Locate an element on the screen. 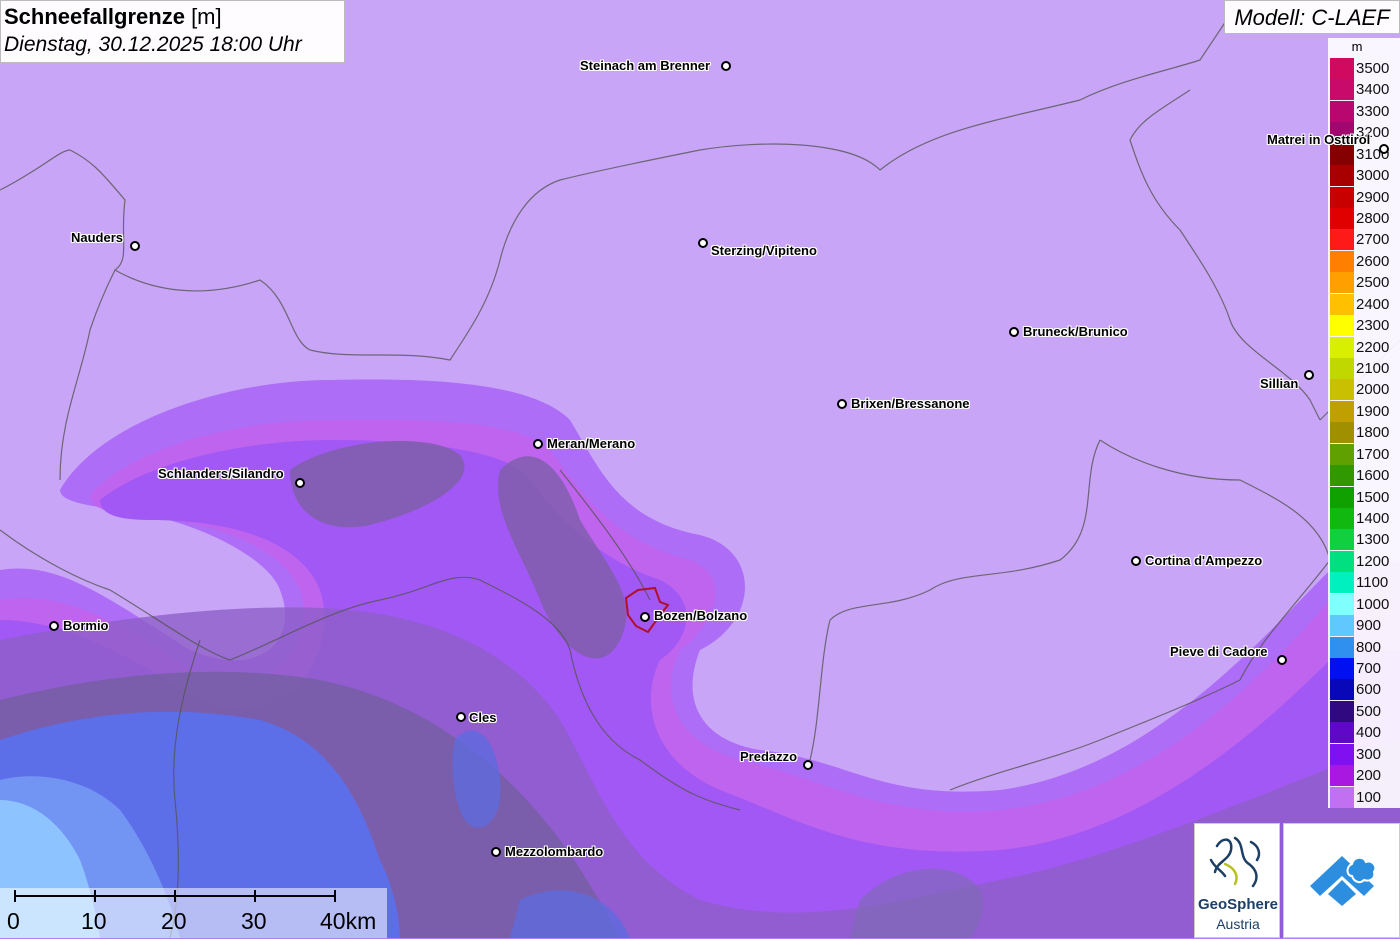  legend-entry: 1400 is located at coordinates (1365, 519).